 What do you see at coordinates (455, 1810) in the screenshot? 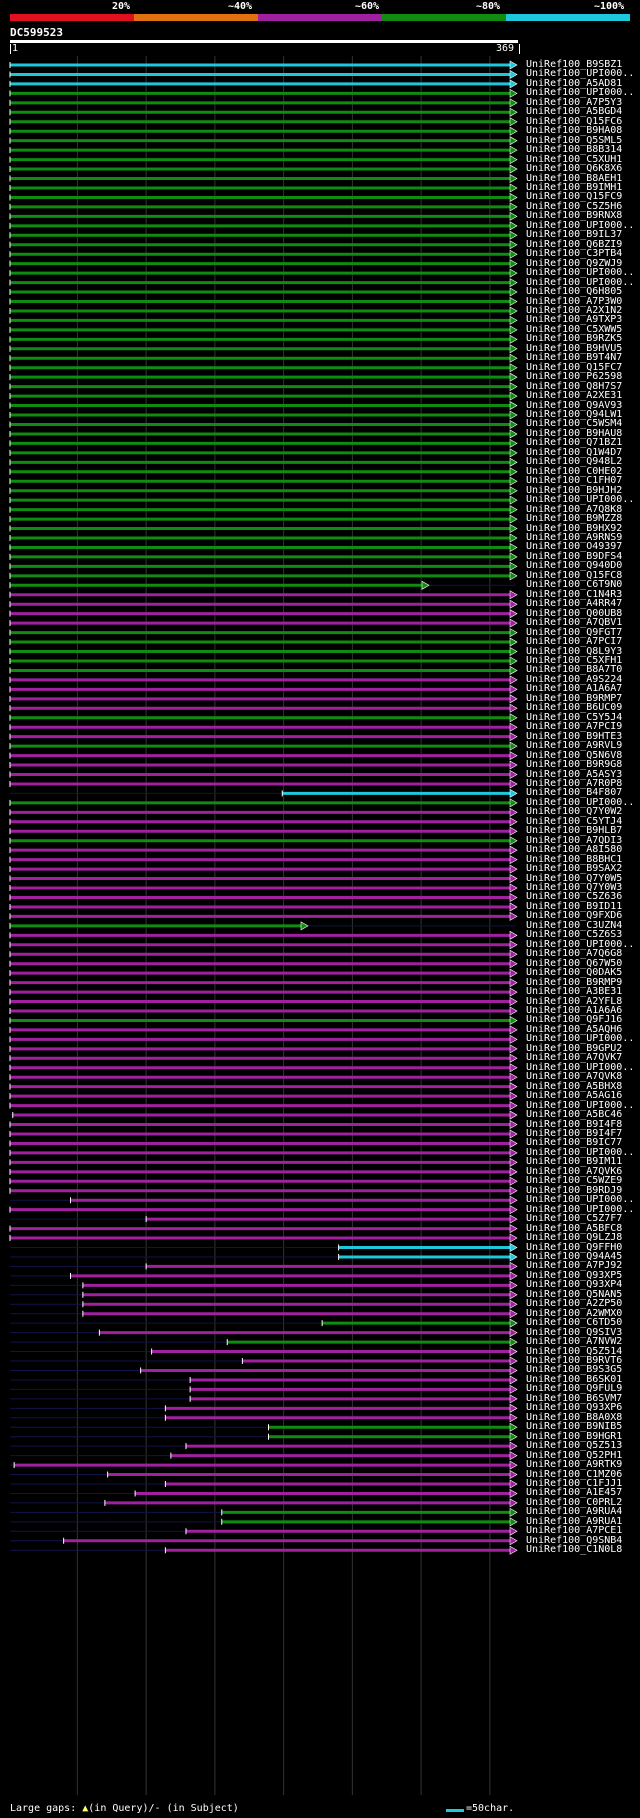
I see `scale-bar` at bounding box center [455, 1810].